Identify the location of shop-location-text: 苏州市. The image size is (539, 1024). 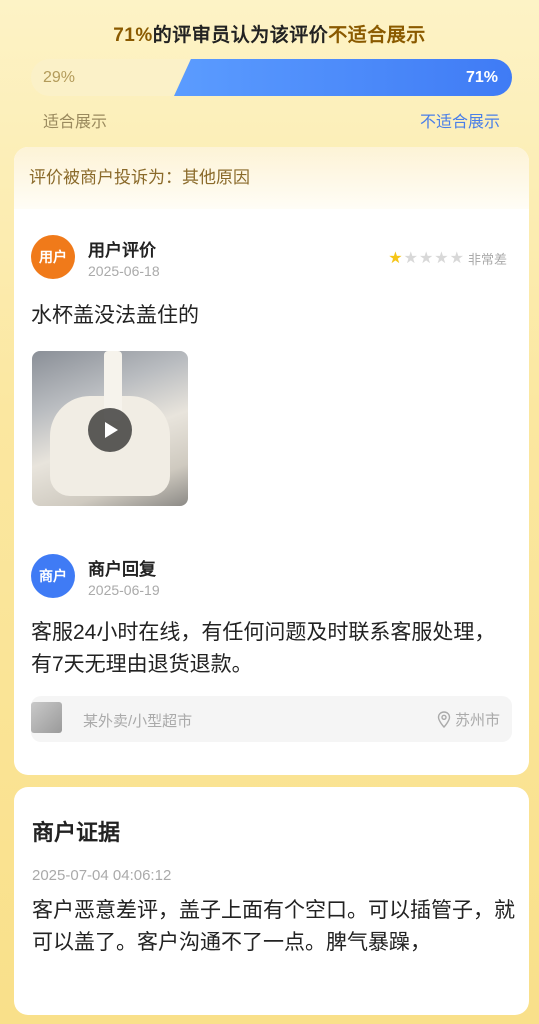
(477, 720).